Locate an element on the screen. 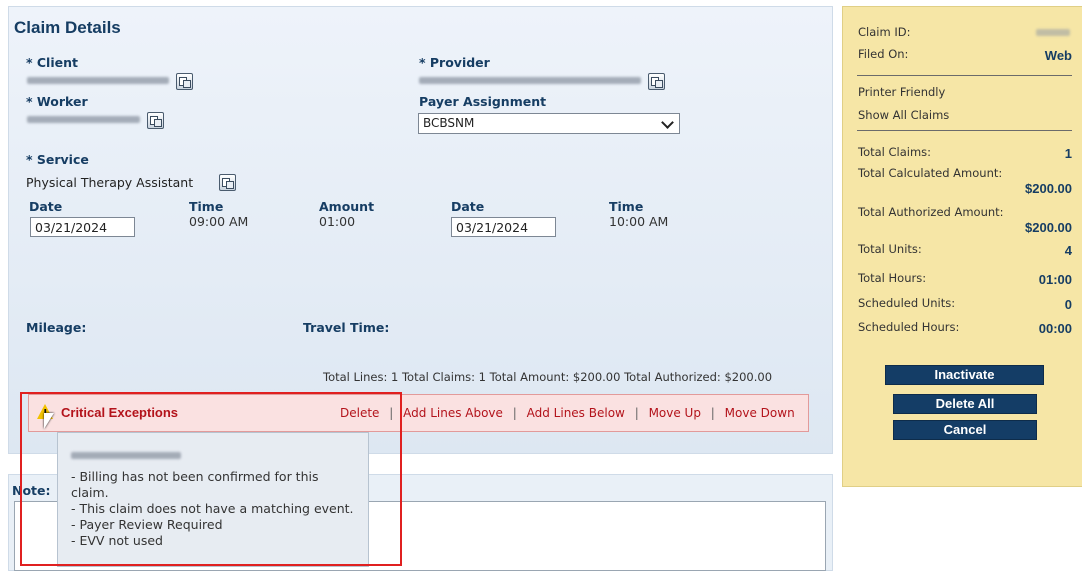 This screenshot has height=571, width=1082. end-time-value: 10:00 AM is located at coordinates (639, 221).